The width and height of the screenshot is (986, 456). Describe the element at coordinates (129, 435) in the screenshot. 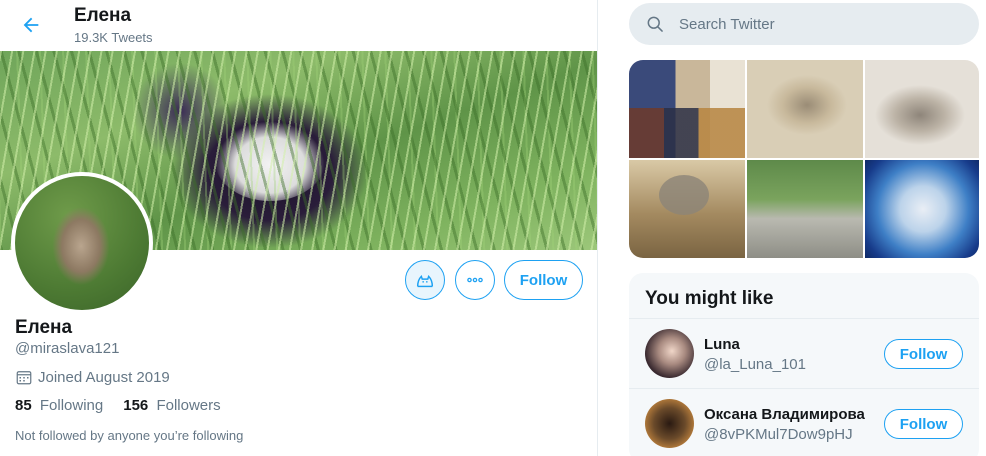

I see `followed-by-text: Not followed by anyone you’re following` at that location.